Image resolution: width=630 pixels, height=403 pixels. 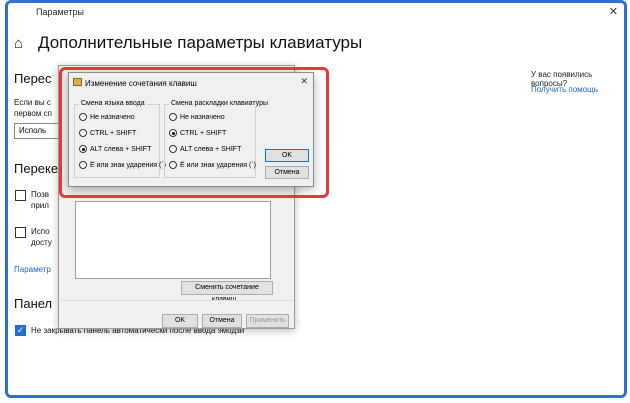 I want to click on section-heading-emoji-panel: Панел, so click(x=33, y=303).